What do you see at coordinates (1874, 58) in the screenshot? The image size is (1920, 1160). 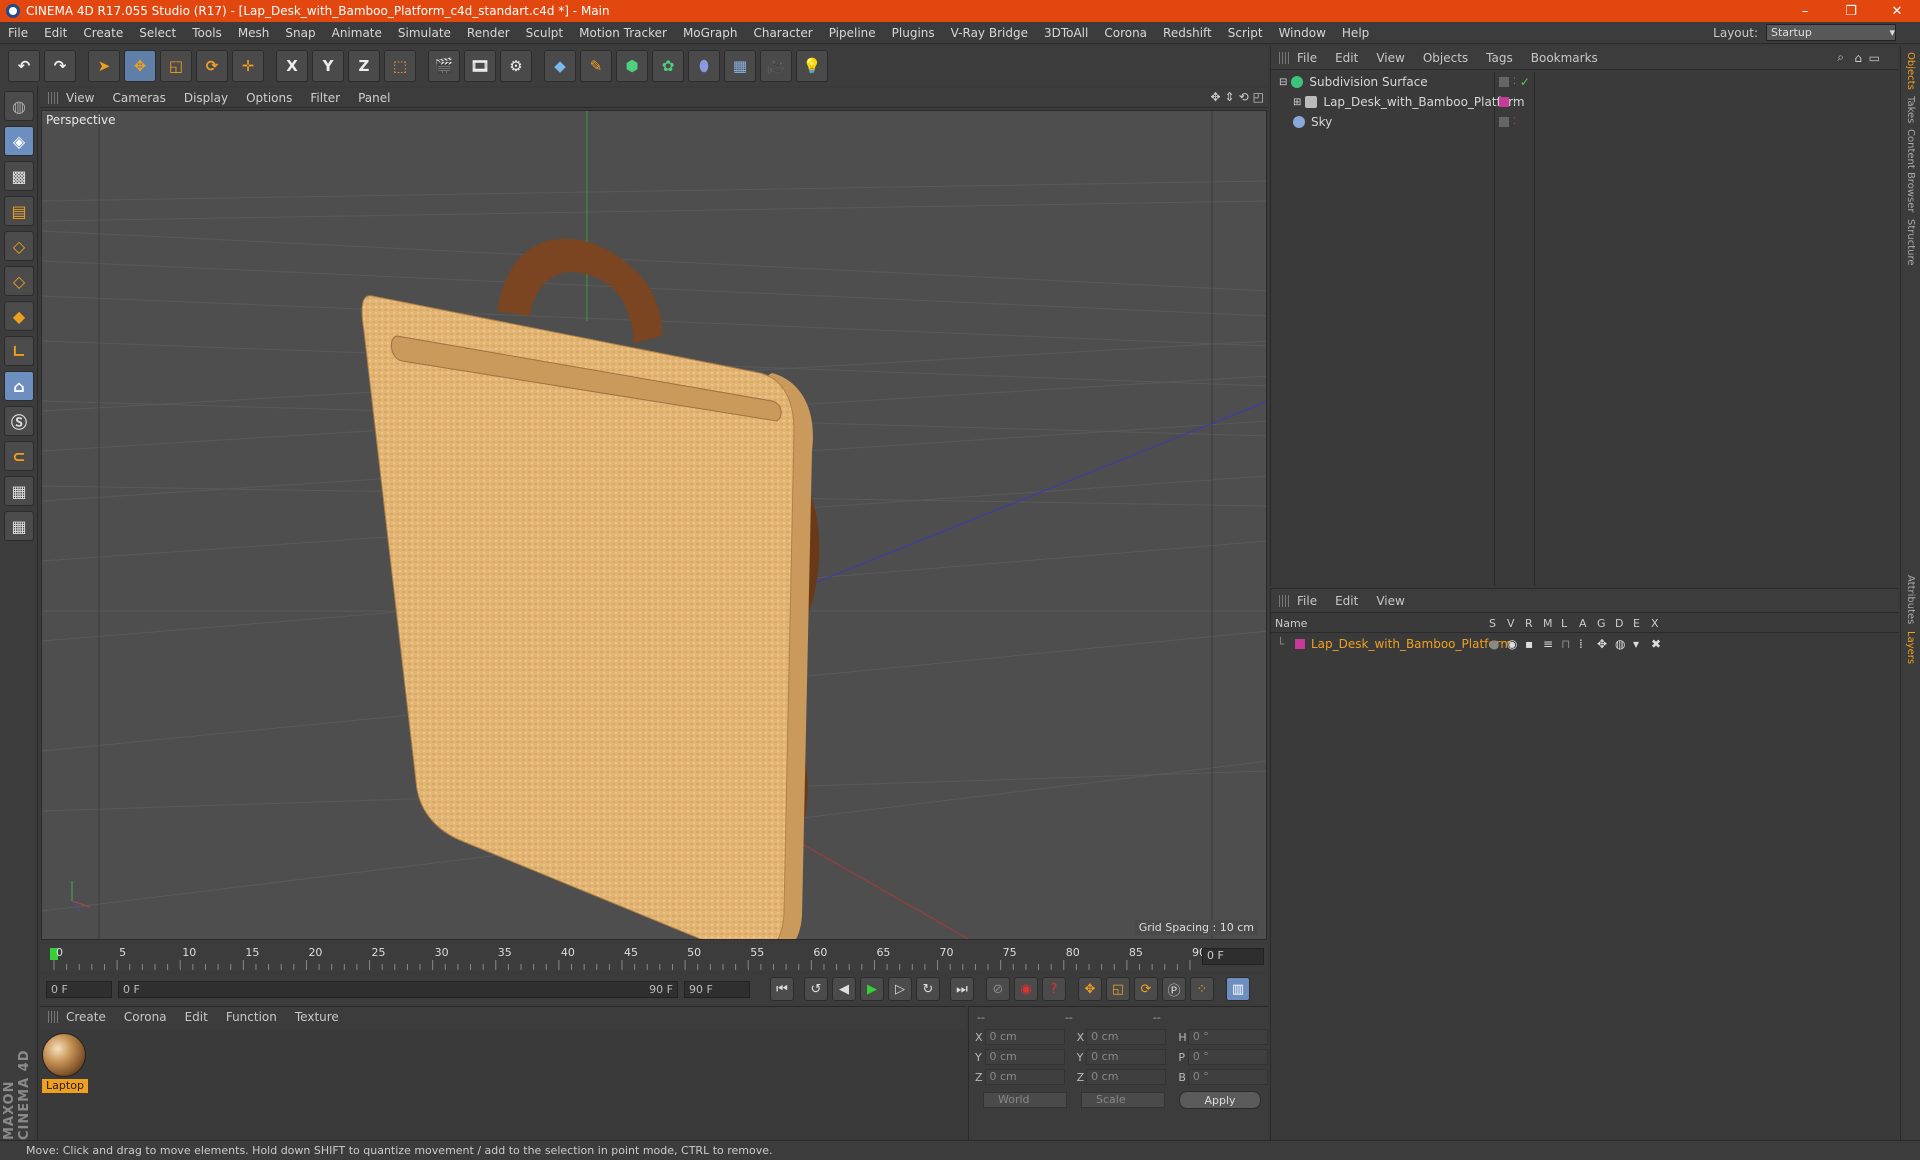 I see `new-window-icon: ▭` at bounding box center [1874, 58].